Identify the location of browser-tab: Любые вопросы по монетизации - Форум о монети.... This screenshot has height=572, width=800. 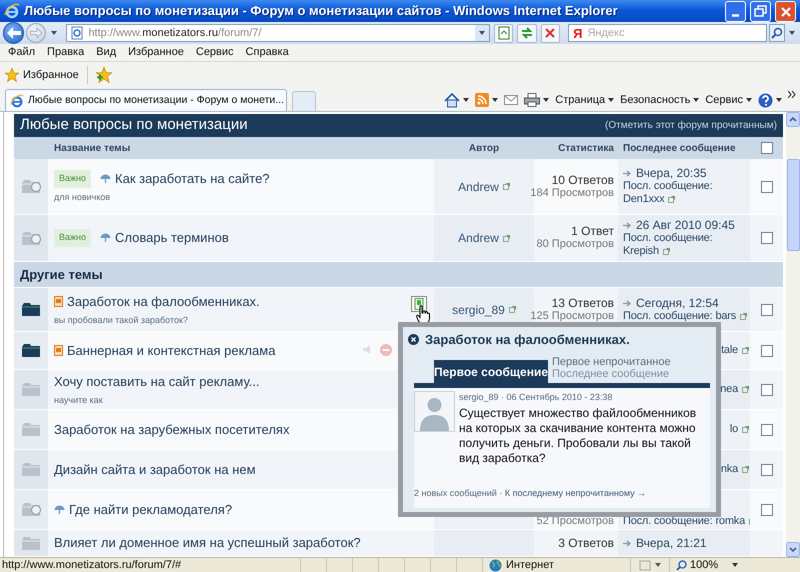
(146, 100).